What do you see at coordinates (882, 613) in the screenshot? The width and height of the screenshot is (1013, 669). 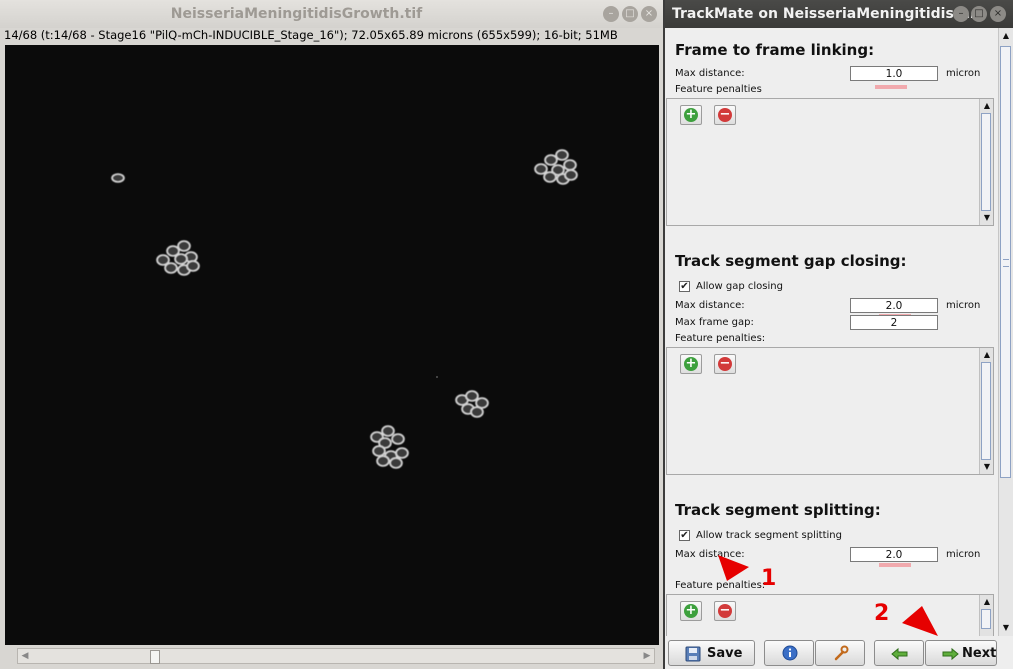 I see `annotation-number-2: 2` at bounding box center [882, 613].